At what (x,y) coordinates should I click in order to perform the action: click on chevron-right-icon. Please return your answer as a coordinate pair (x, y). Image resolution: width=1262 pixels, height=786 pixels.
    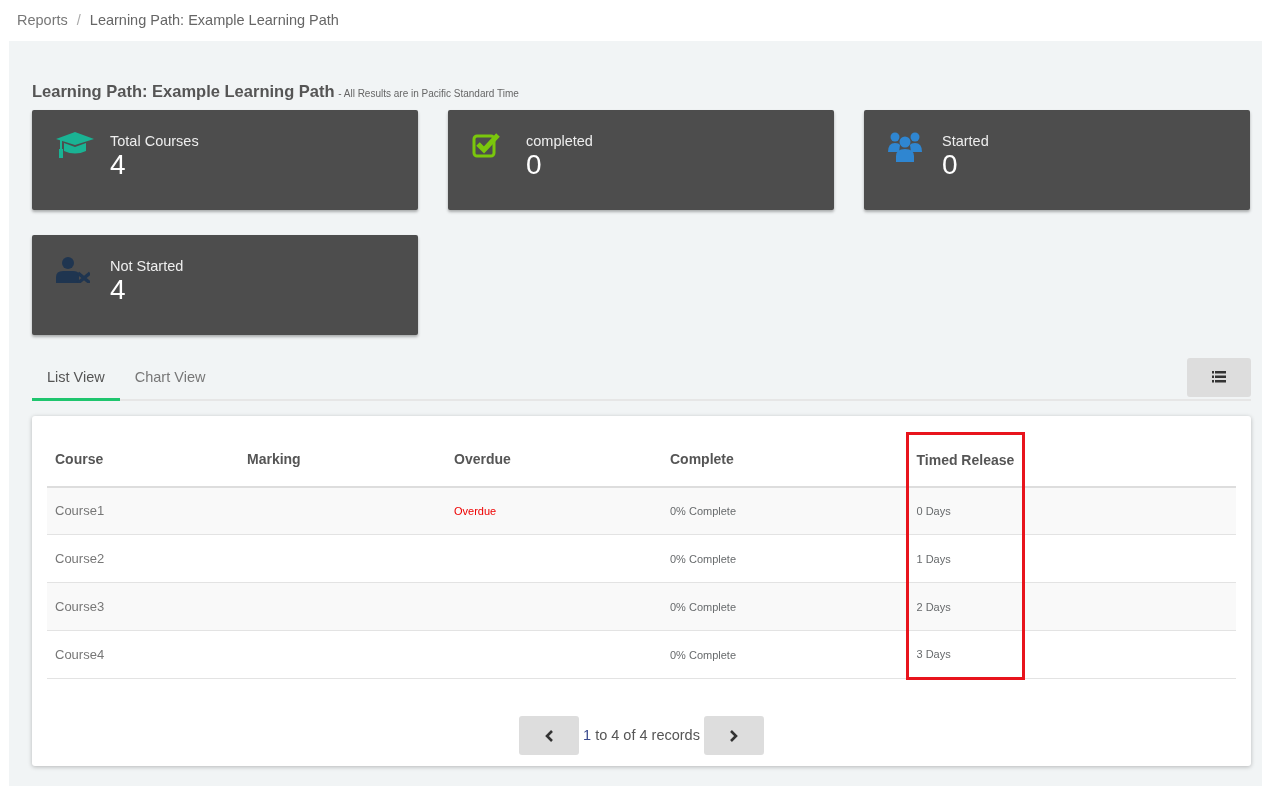
    Looking at the image, I should click on (734, 735).